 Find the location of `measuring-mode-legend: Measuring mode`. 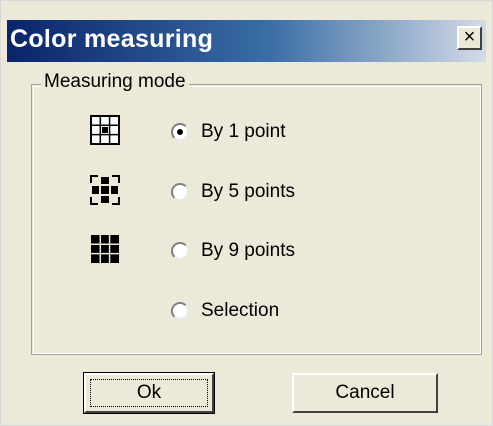

measuring-mode-legend: Measuring mode is located at coordinates (115, 82).